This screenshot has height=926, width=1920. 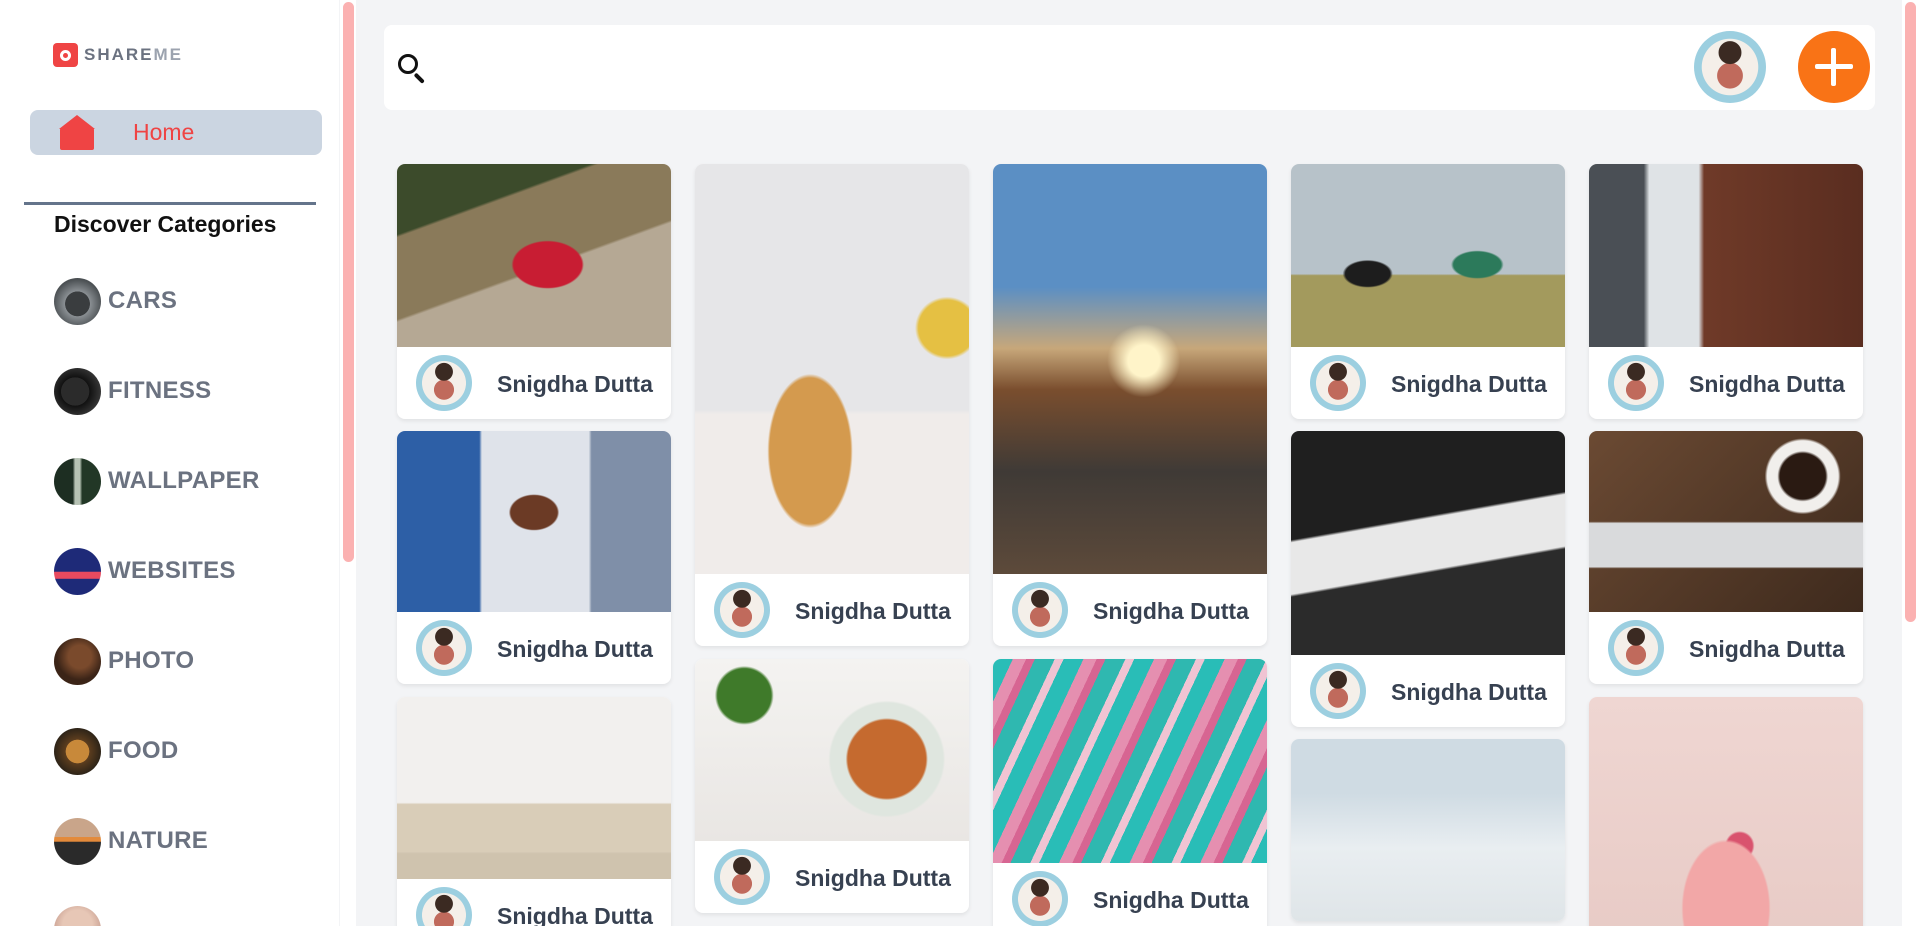 I want to click on category-label: WEBSITES, so click(x=172, y=570).